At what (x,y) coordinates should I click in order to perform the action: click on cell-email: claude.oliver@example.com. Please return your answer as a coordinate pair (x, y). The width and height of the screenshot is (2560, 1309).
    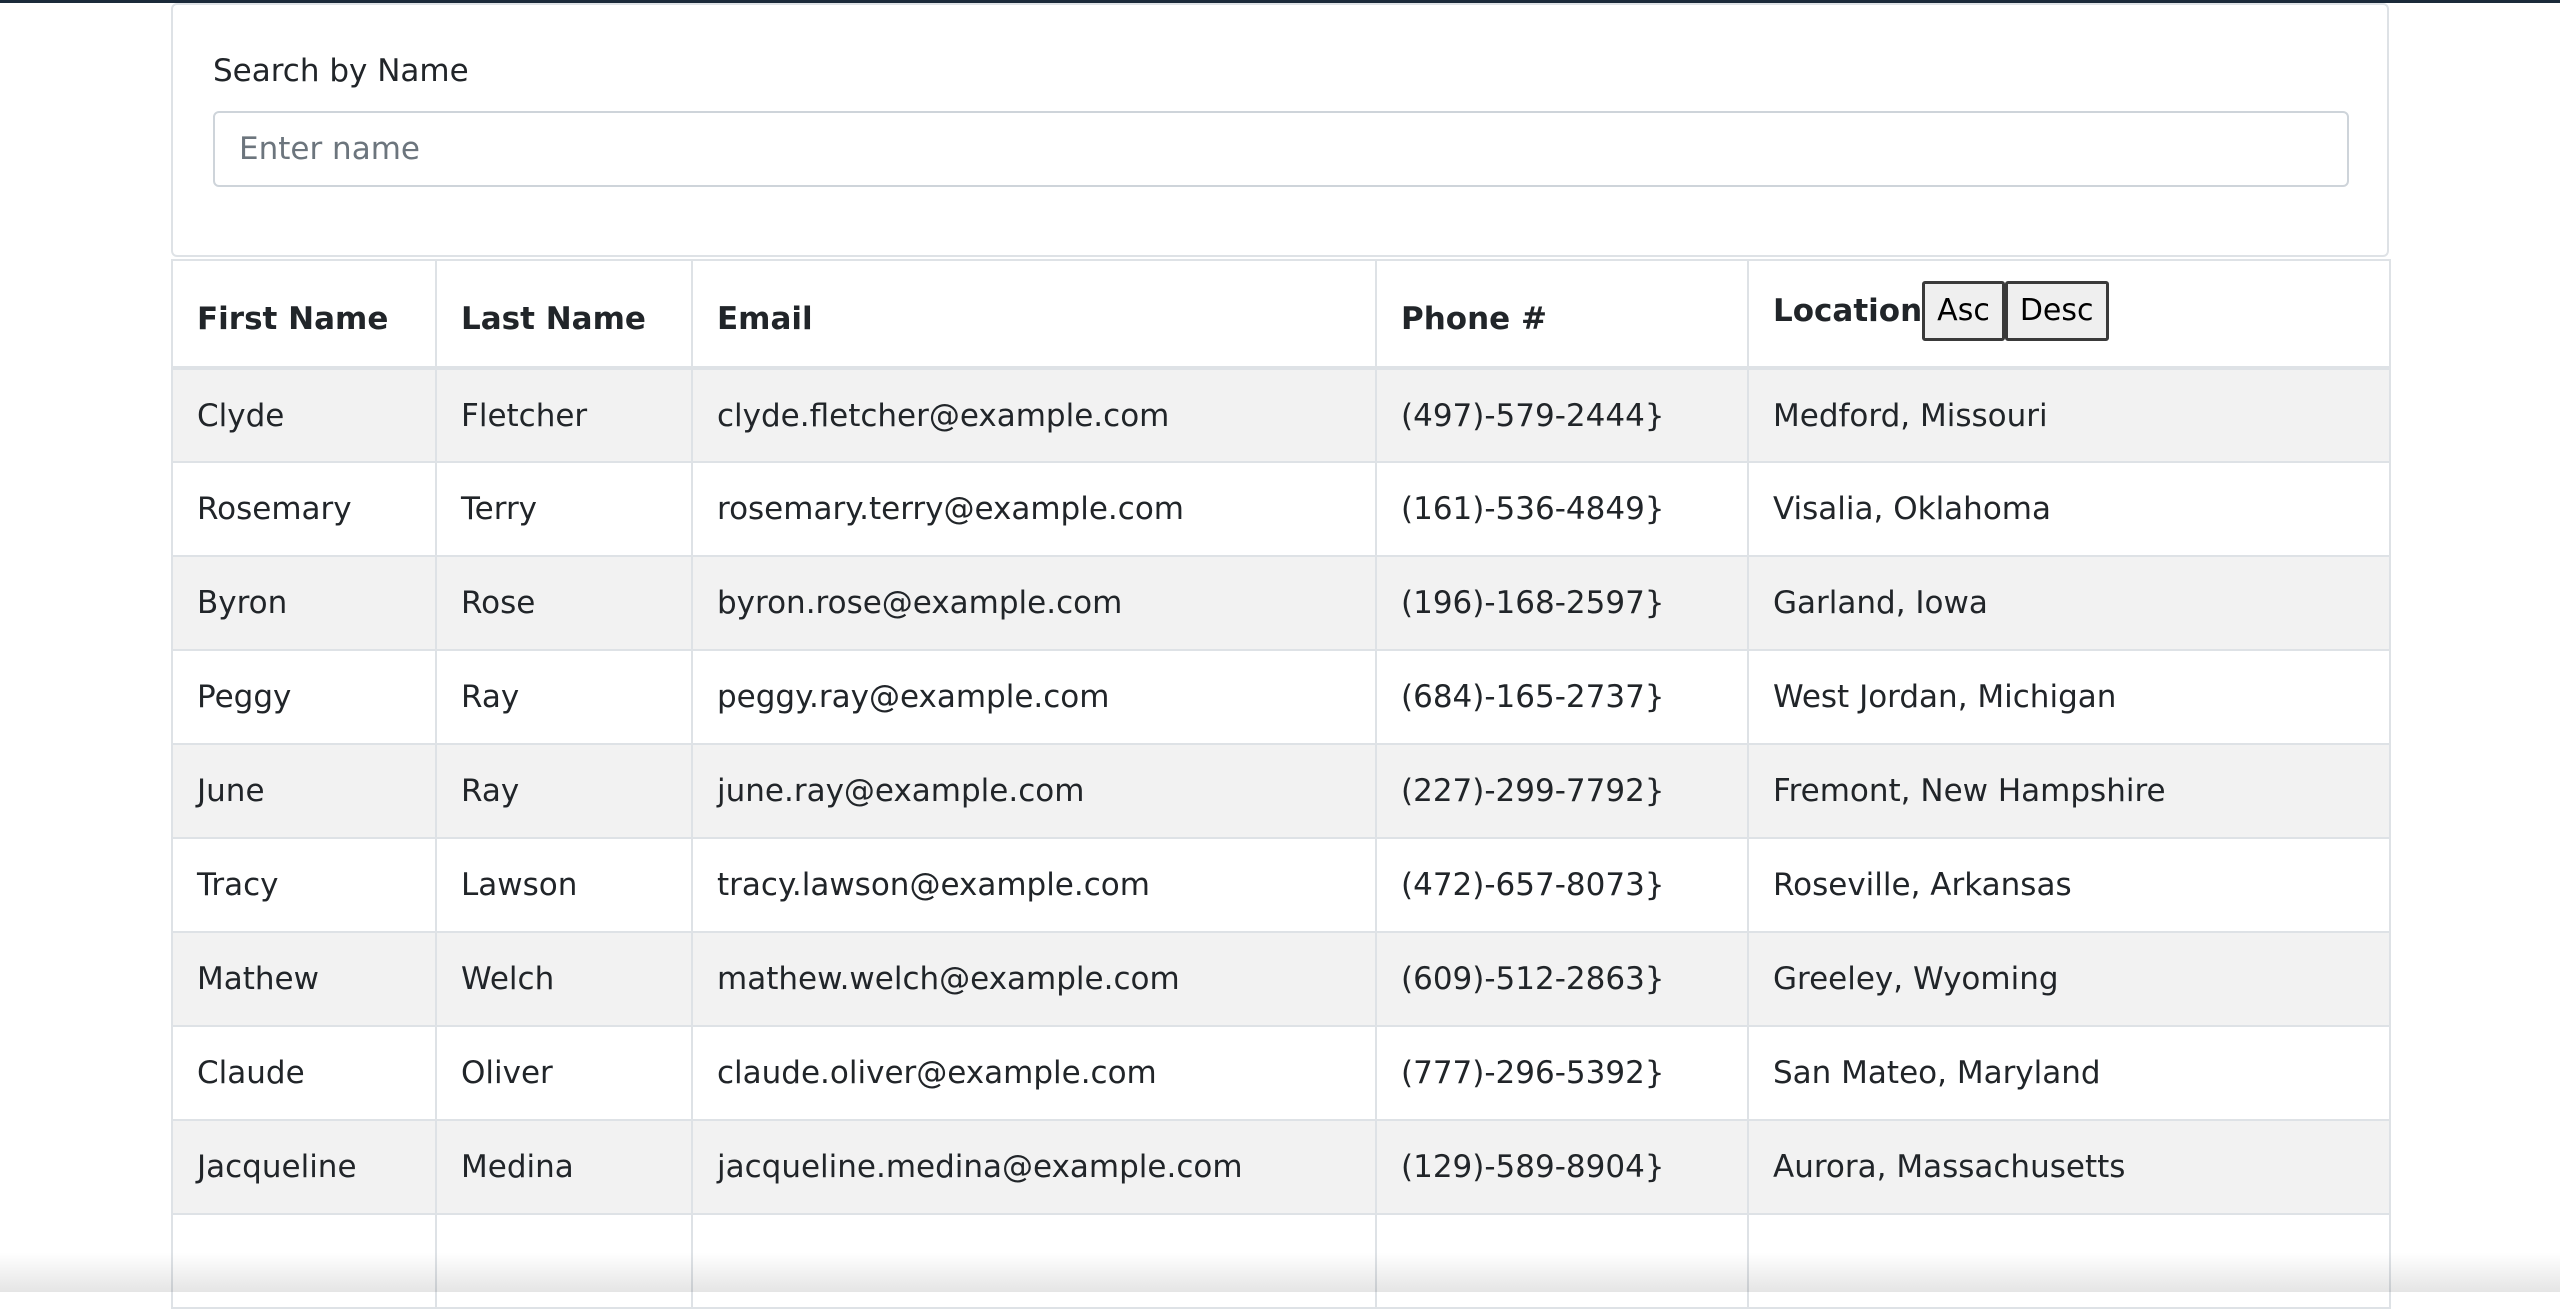
    Looking at the image, I should click on (1034, 1073).